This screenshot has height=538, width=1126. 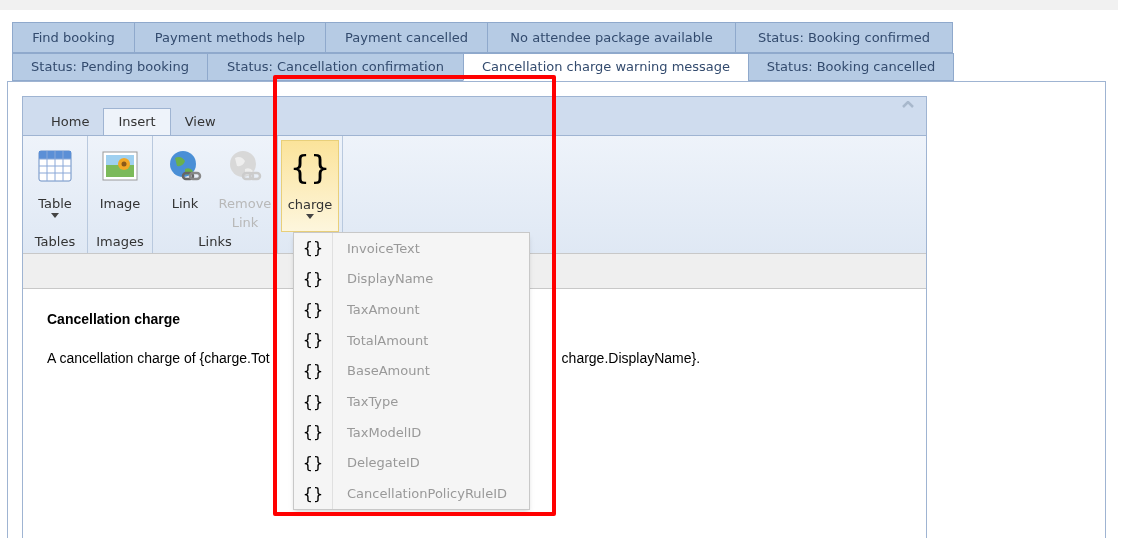 What do you see at coordinates (411, 279) in the screenshot?
I see `menu-item: {} DisplayName` at bounding box center [411, 279].